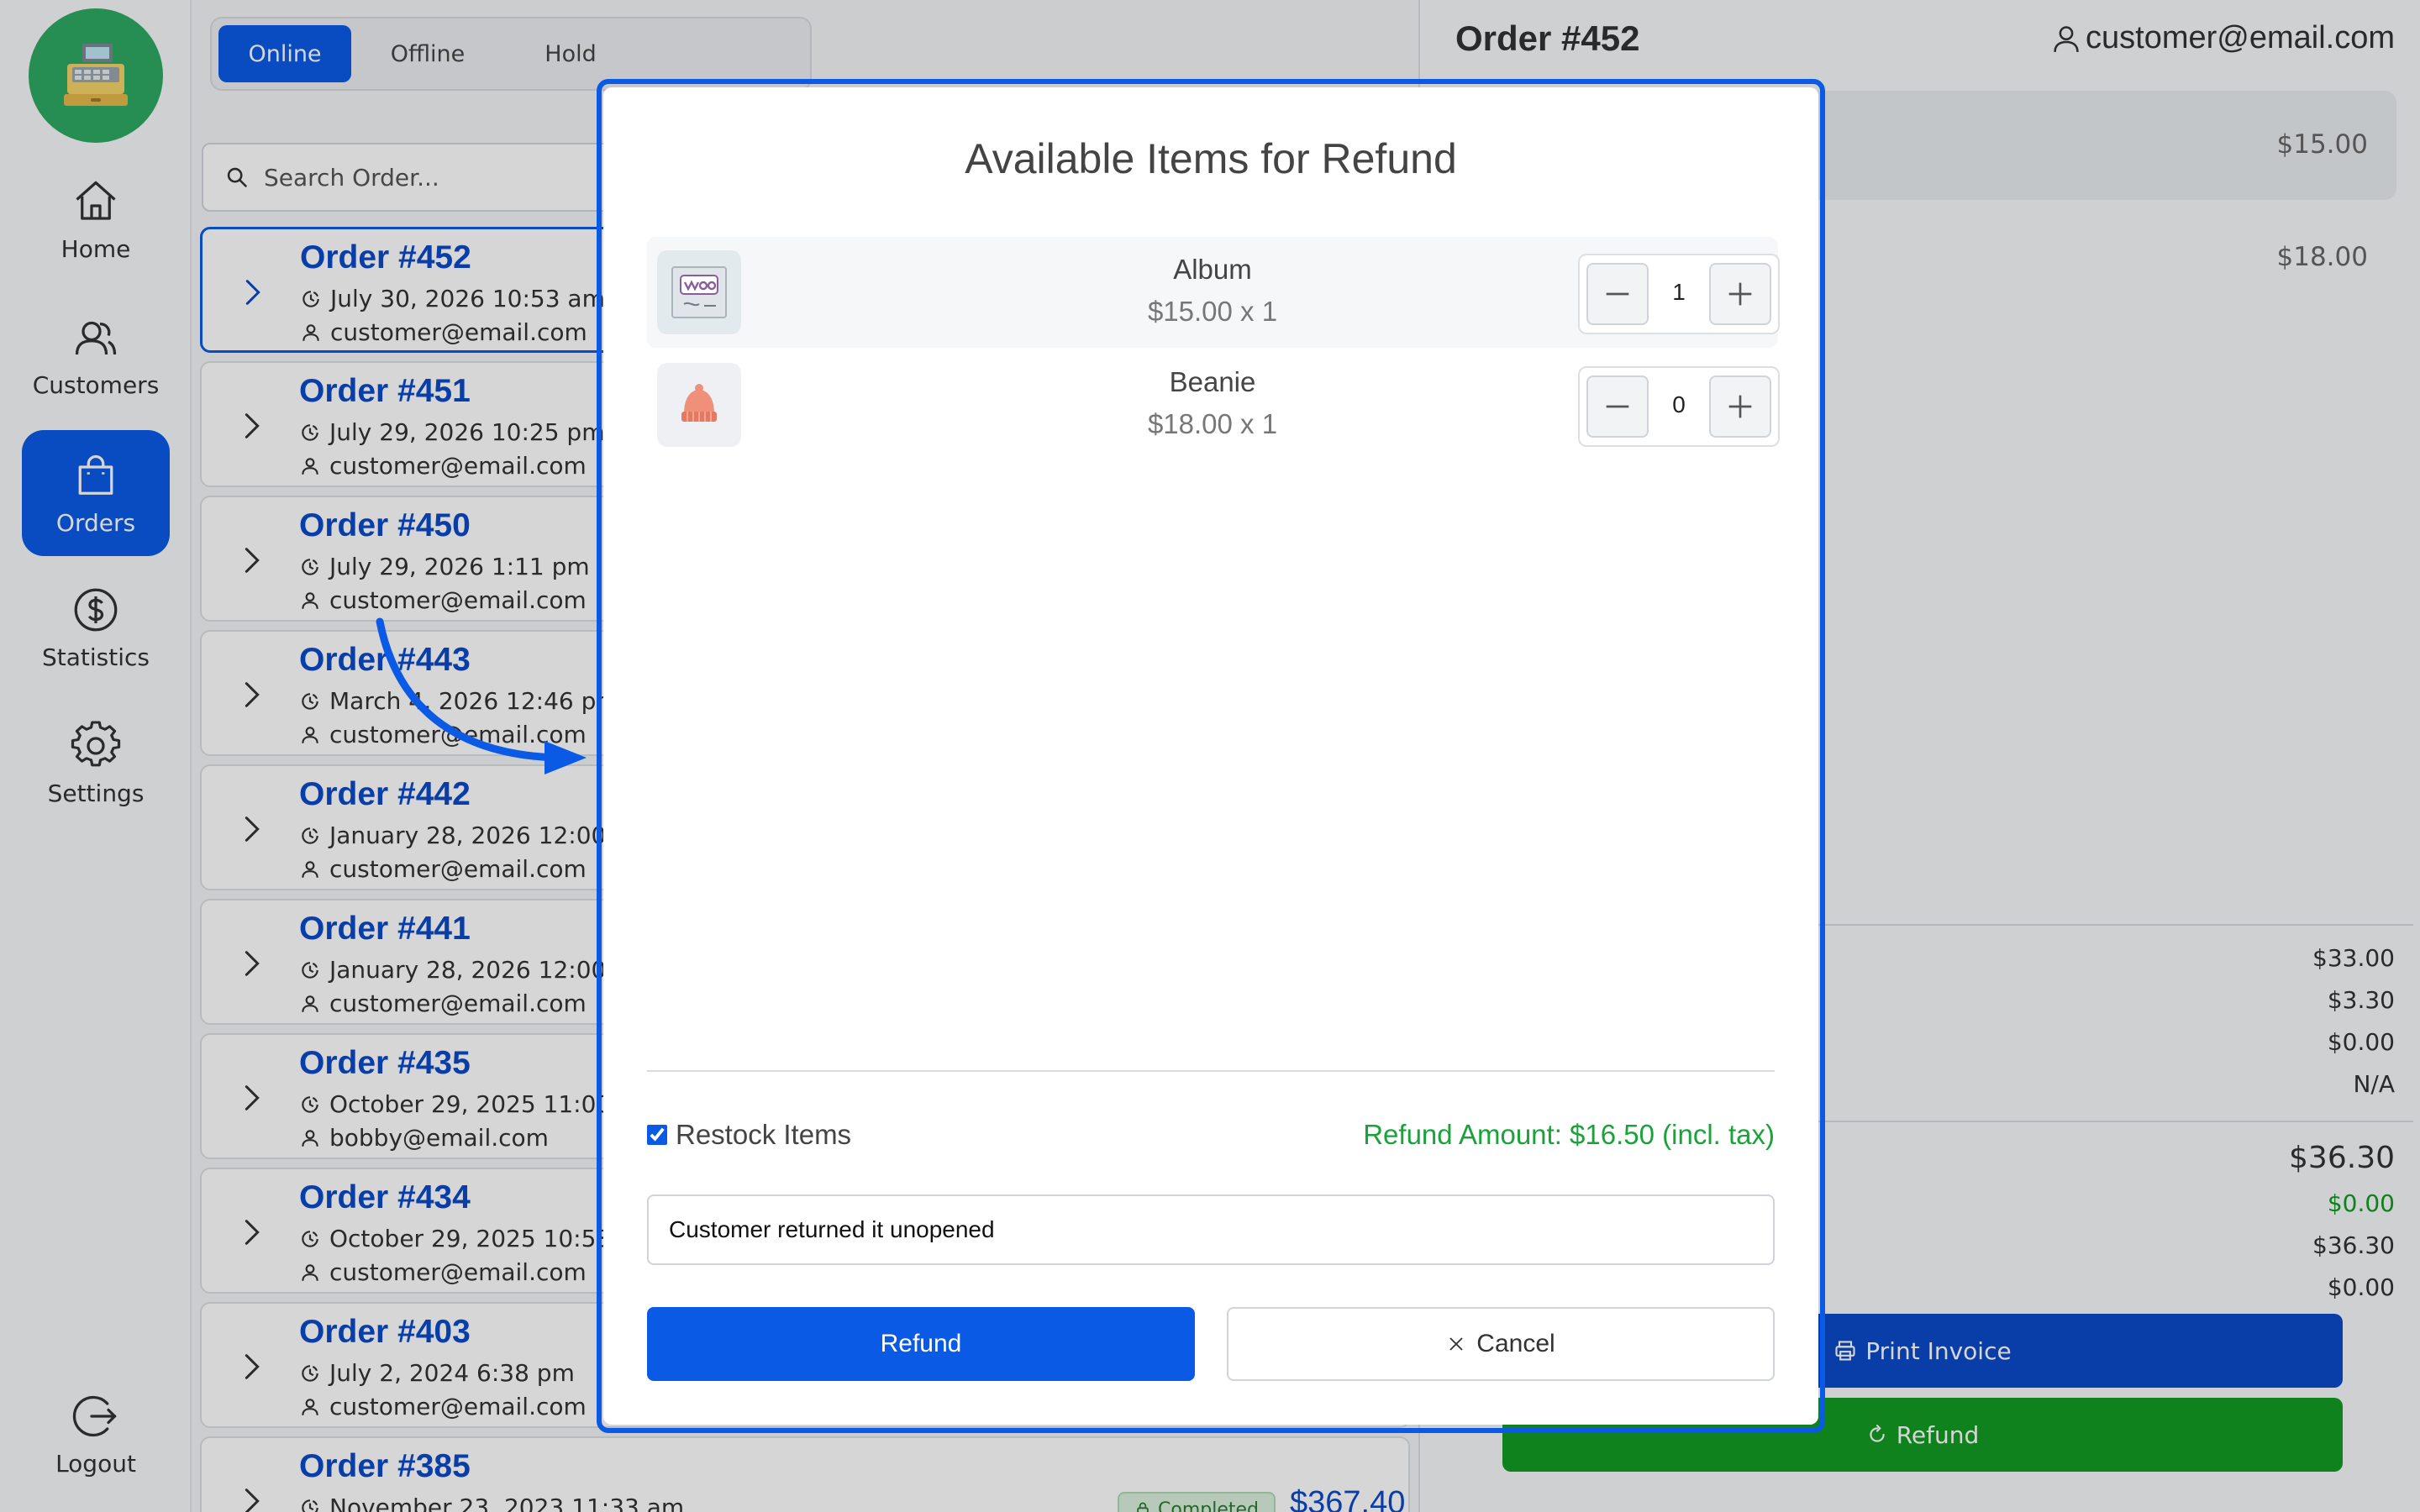  What do you see at coordinates (1456, 1344) in the screenshot?
I see `close-icon` at bounding box center [1456, 1344].